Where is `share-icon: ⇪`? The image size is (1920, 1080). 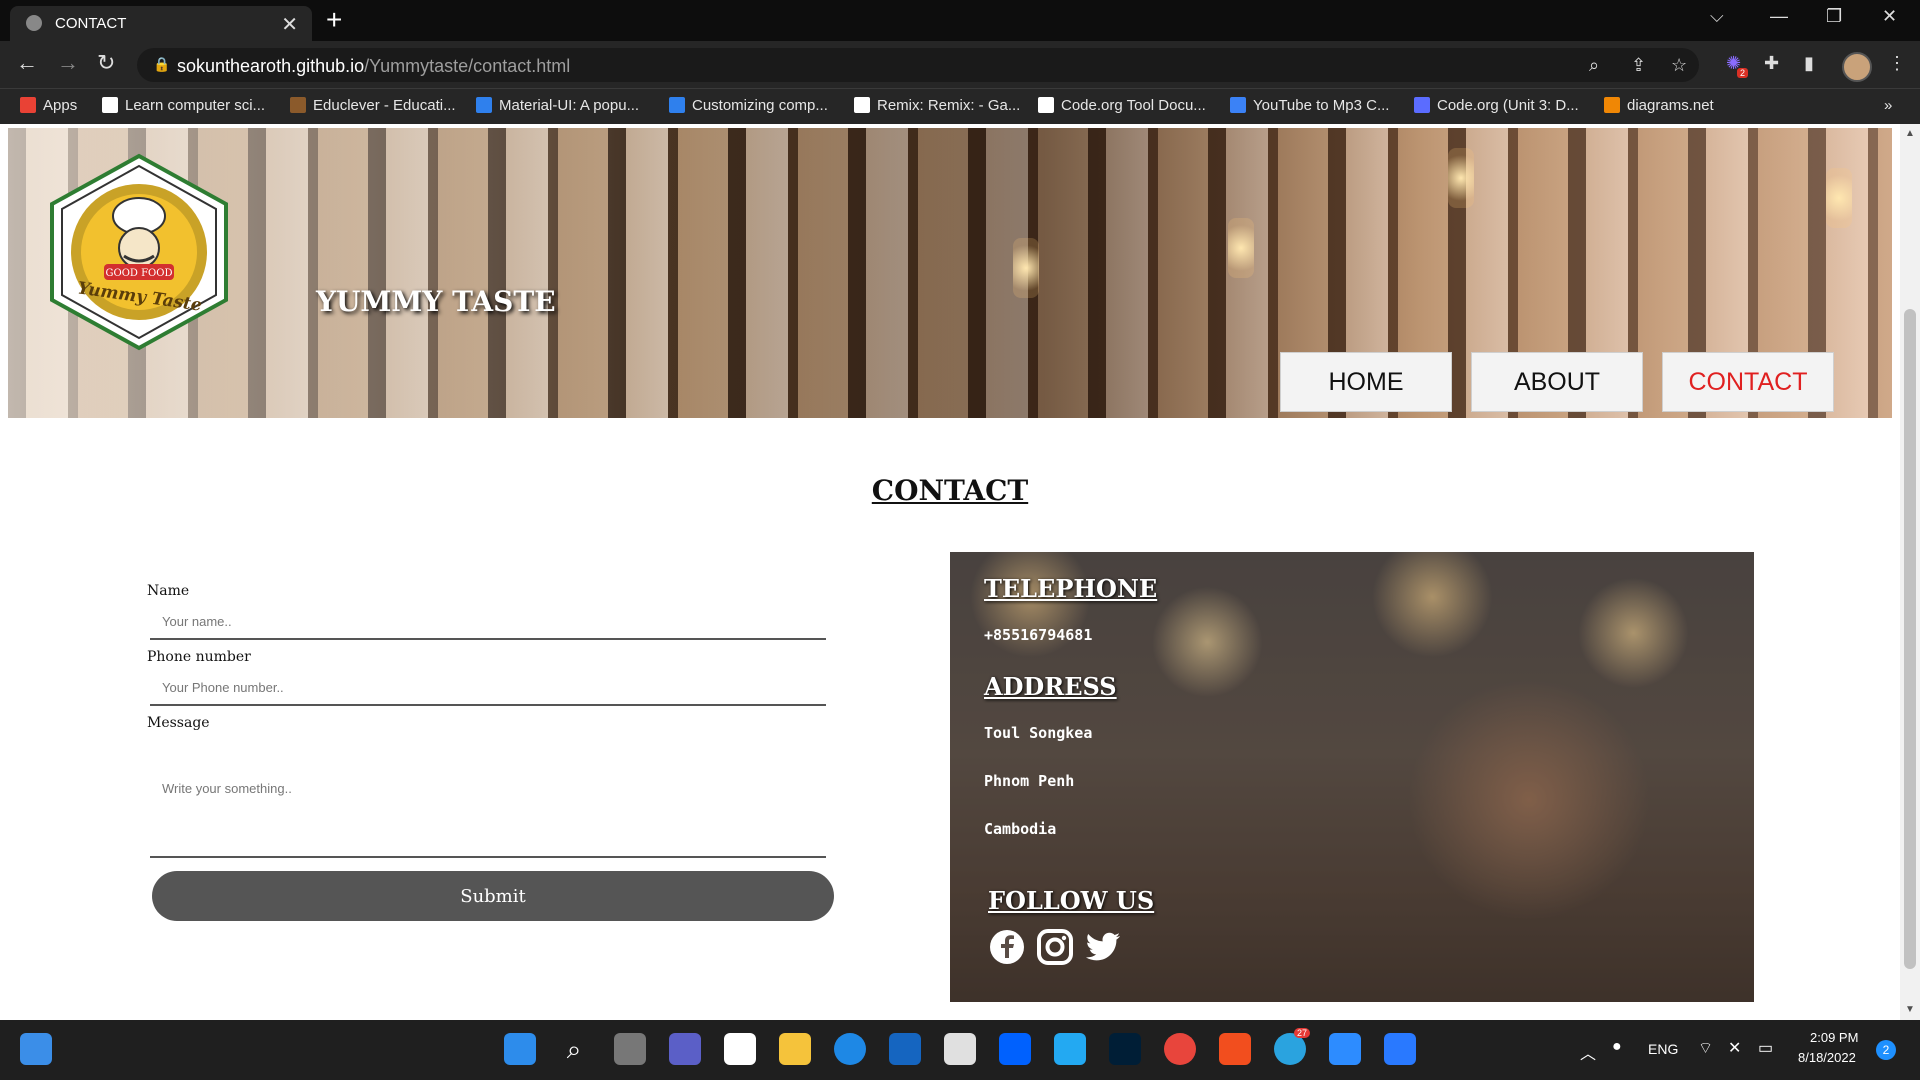
share-icon: ⇪ is located at coordinates (1638, 65).